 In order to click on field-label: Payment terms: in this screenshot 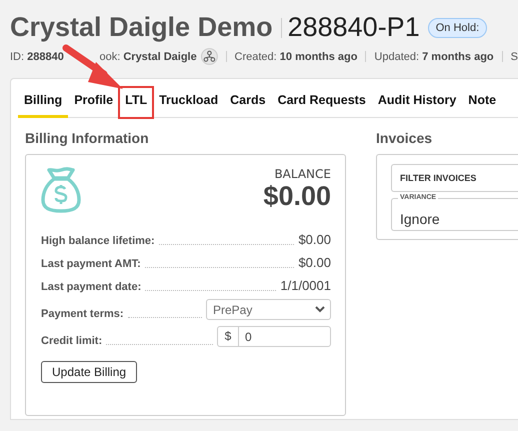, I will do `click(82, 314)`.